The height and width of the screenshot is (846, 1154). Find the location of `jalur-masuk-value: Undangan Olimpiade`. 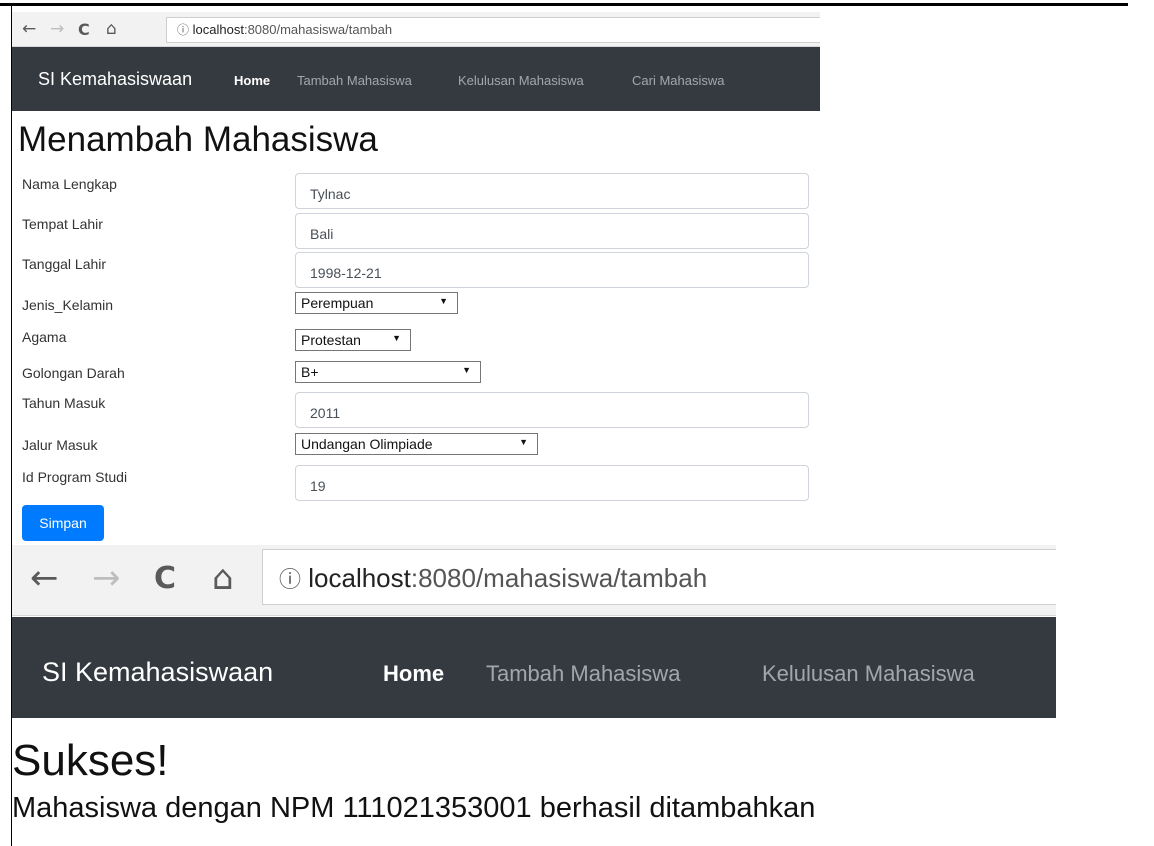

jalur-masuk-value: Undangan Olimpiade is located at coordinates (367, 444).